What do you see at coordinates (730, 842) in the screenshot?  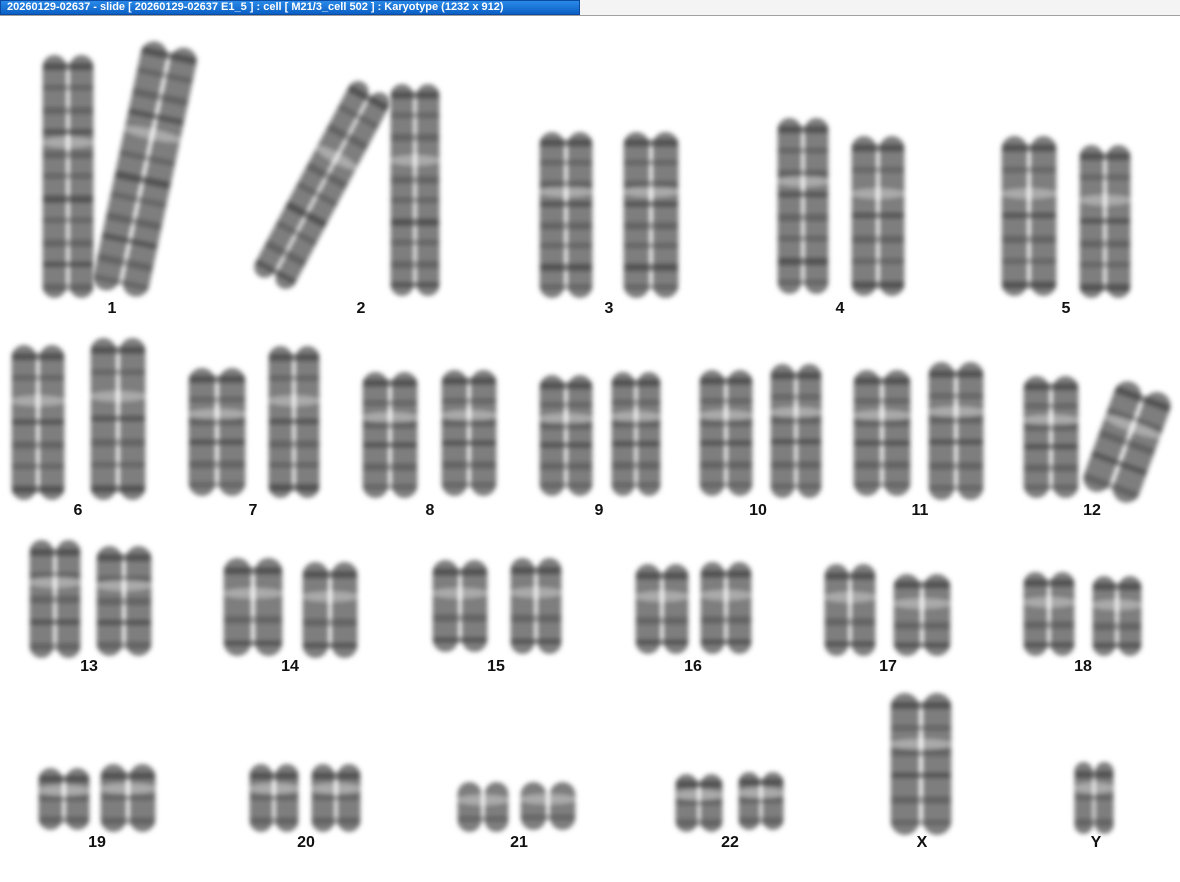 I see `chromosome-label-22: 22` at bounding box center [730, 842].